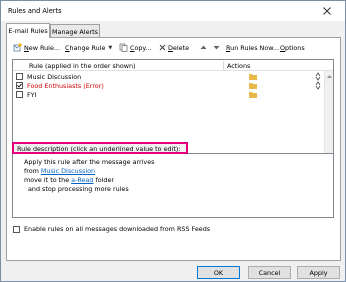 The image size is (346, 282). I want to click on tab-manage-alerts: Manage Alerts, so click(75, 30).